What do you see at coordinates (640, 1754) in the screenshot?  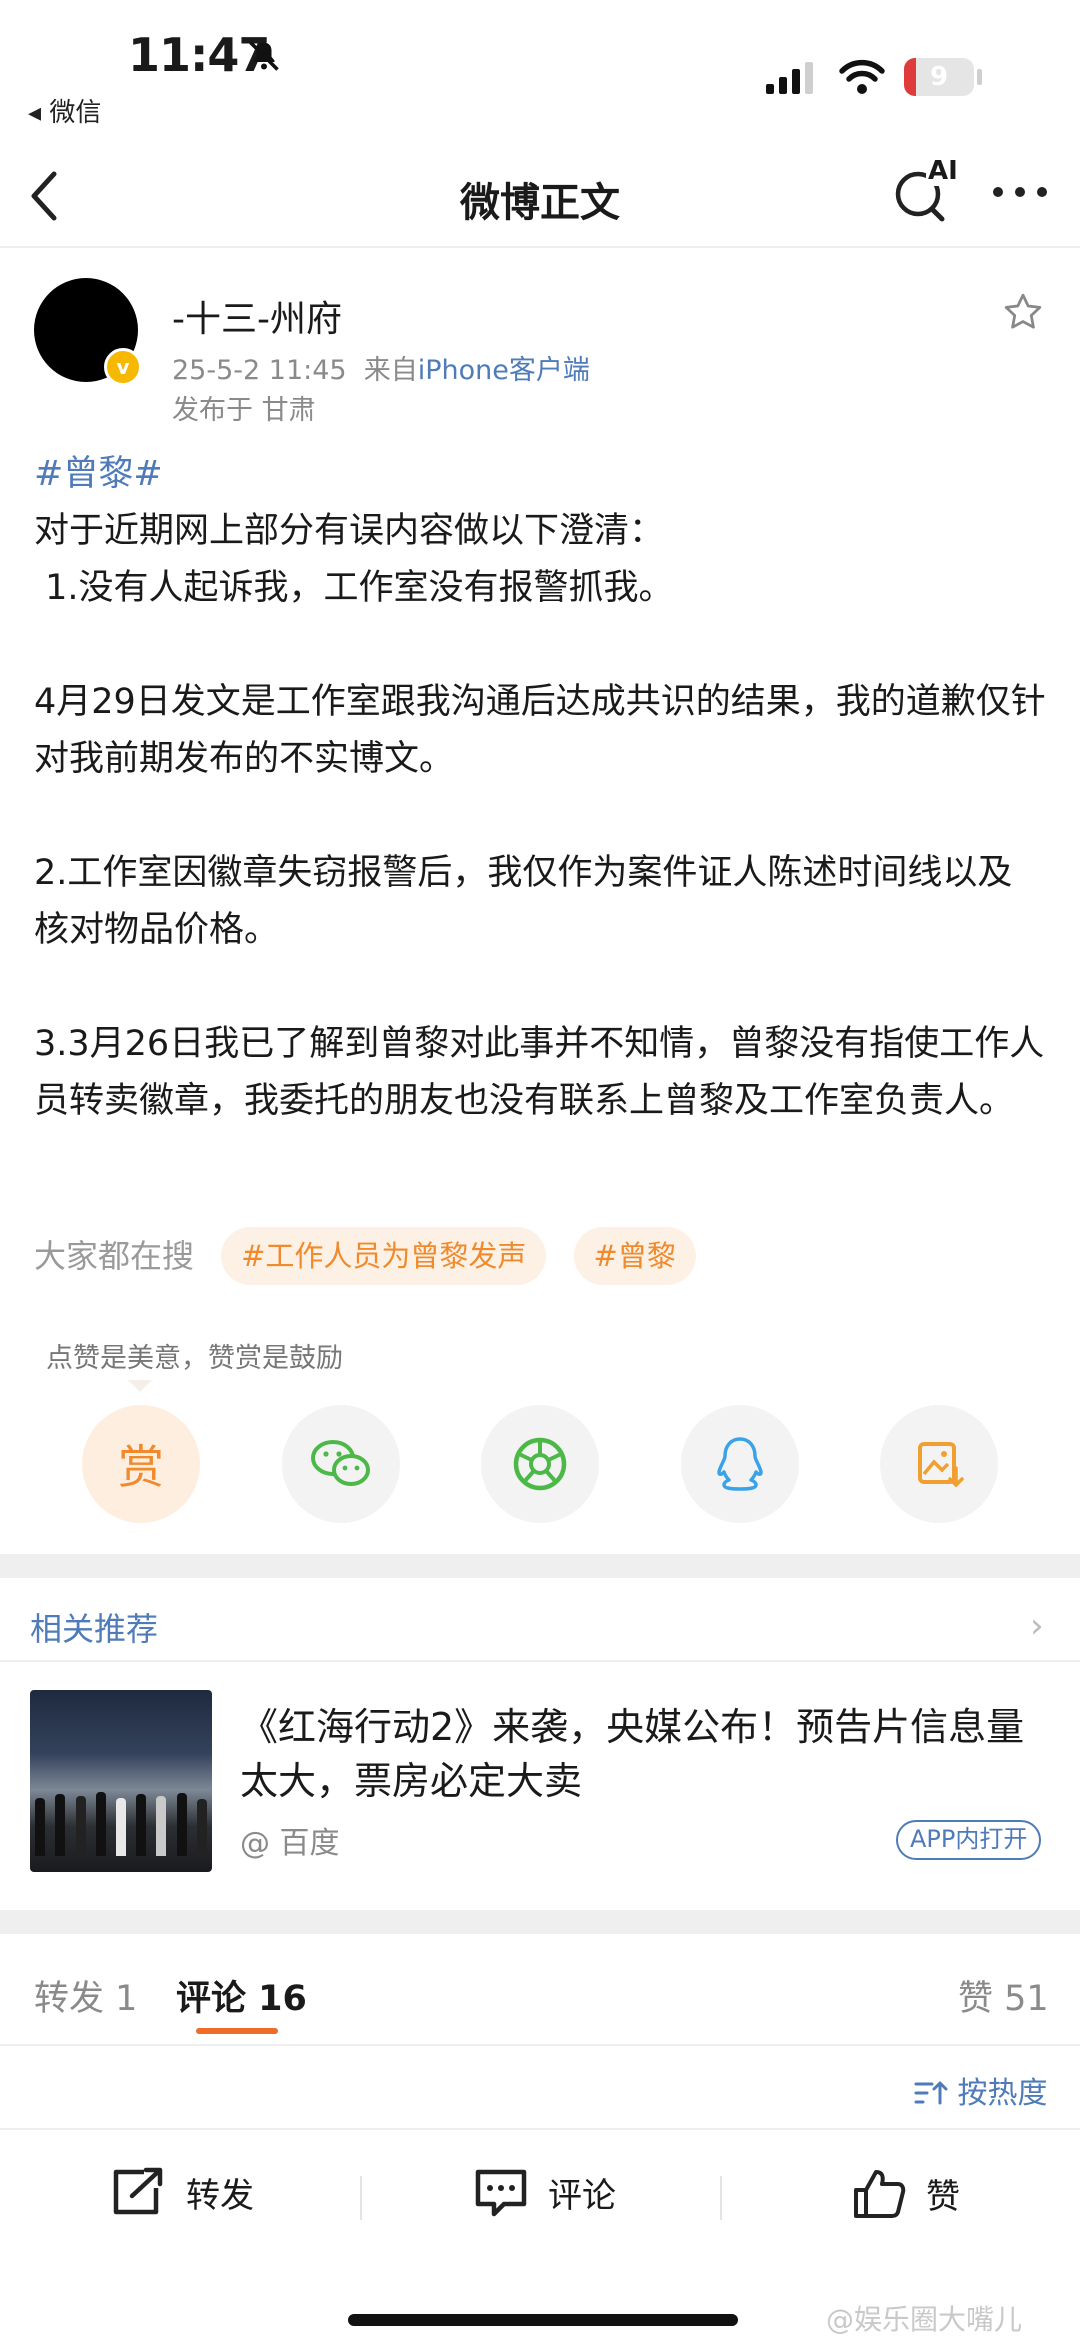 I see `related-headline: 《红海行动2》来袭，央媒公布！预告片信息量太大，票房必定大卖` at bounding box center [640, 1754].